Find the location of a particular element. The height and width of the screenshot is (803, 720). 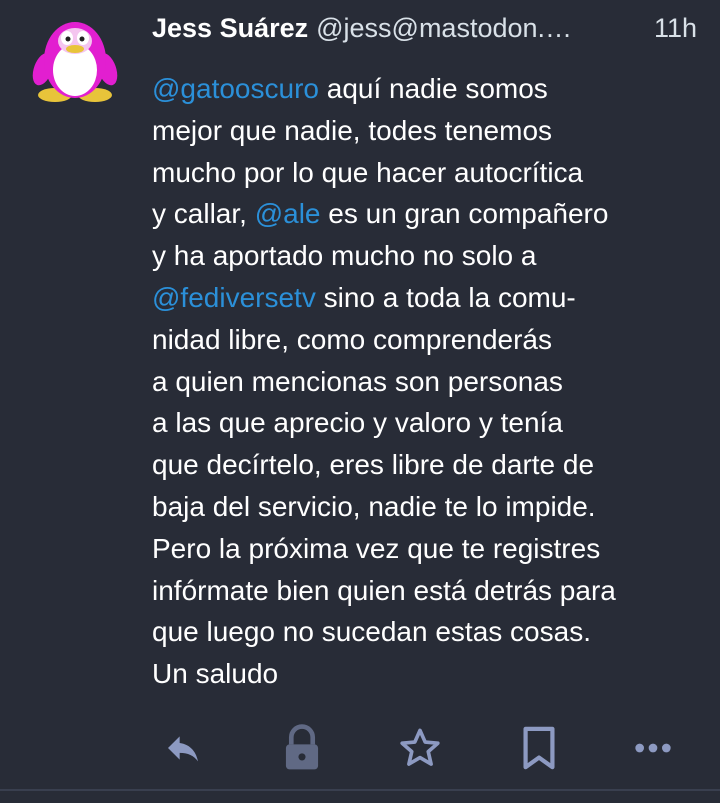

status-text-line: y callar, @ale es un gran compañero is located at coordinates (424, 214).